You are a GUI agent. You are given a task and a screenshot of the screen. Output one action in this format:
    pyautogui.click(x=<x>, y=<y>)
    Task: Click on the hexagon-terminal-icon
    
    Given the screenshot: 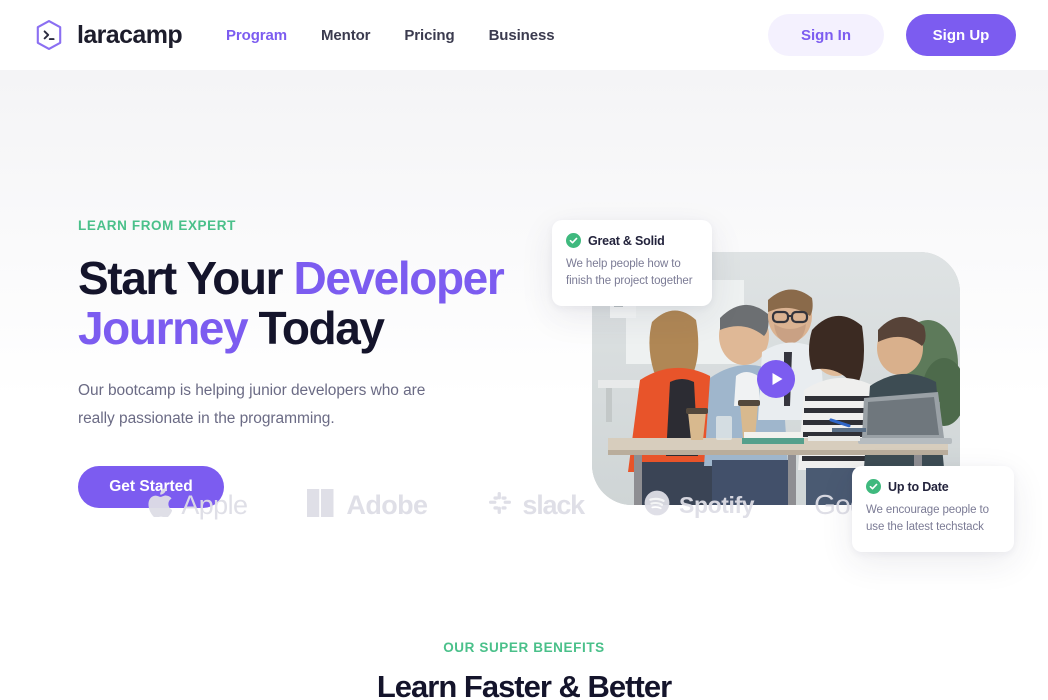 What is the action you would take?
    pyautogui.click(x=49, y=35)
    